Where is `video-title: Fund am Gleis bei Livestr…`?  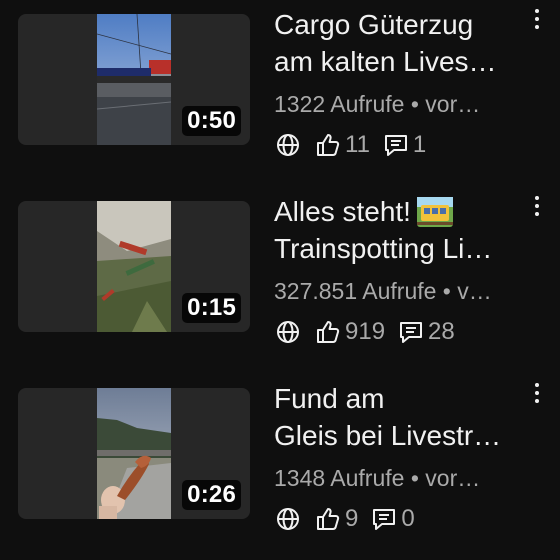 video-title: Fund am Gleis bei Livestr… is located at coordinates (399, 417).